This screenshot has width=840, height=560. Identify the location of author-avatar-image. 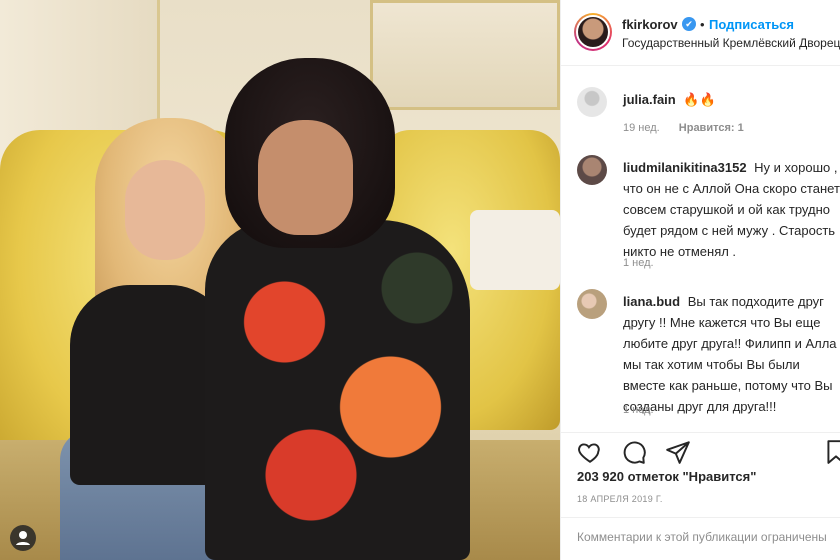
(593, 32).